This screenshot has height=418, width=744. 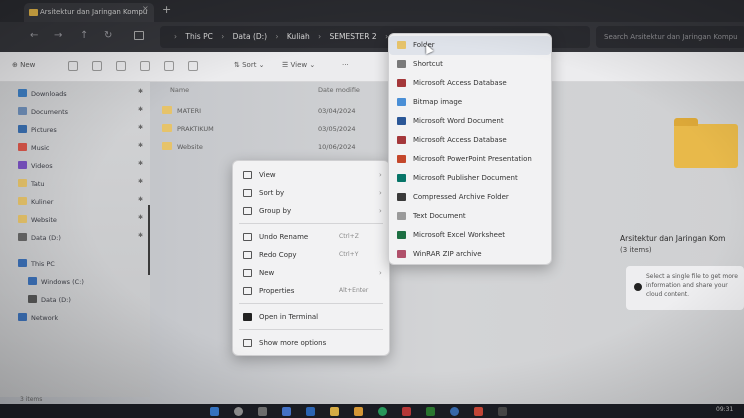 What do you see at coordinates (298, 37) in the screenshot?
I see `breadcrumb-kuliah: Kuliah` at bounding box center [298, 37].